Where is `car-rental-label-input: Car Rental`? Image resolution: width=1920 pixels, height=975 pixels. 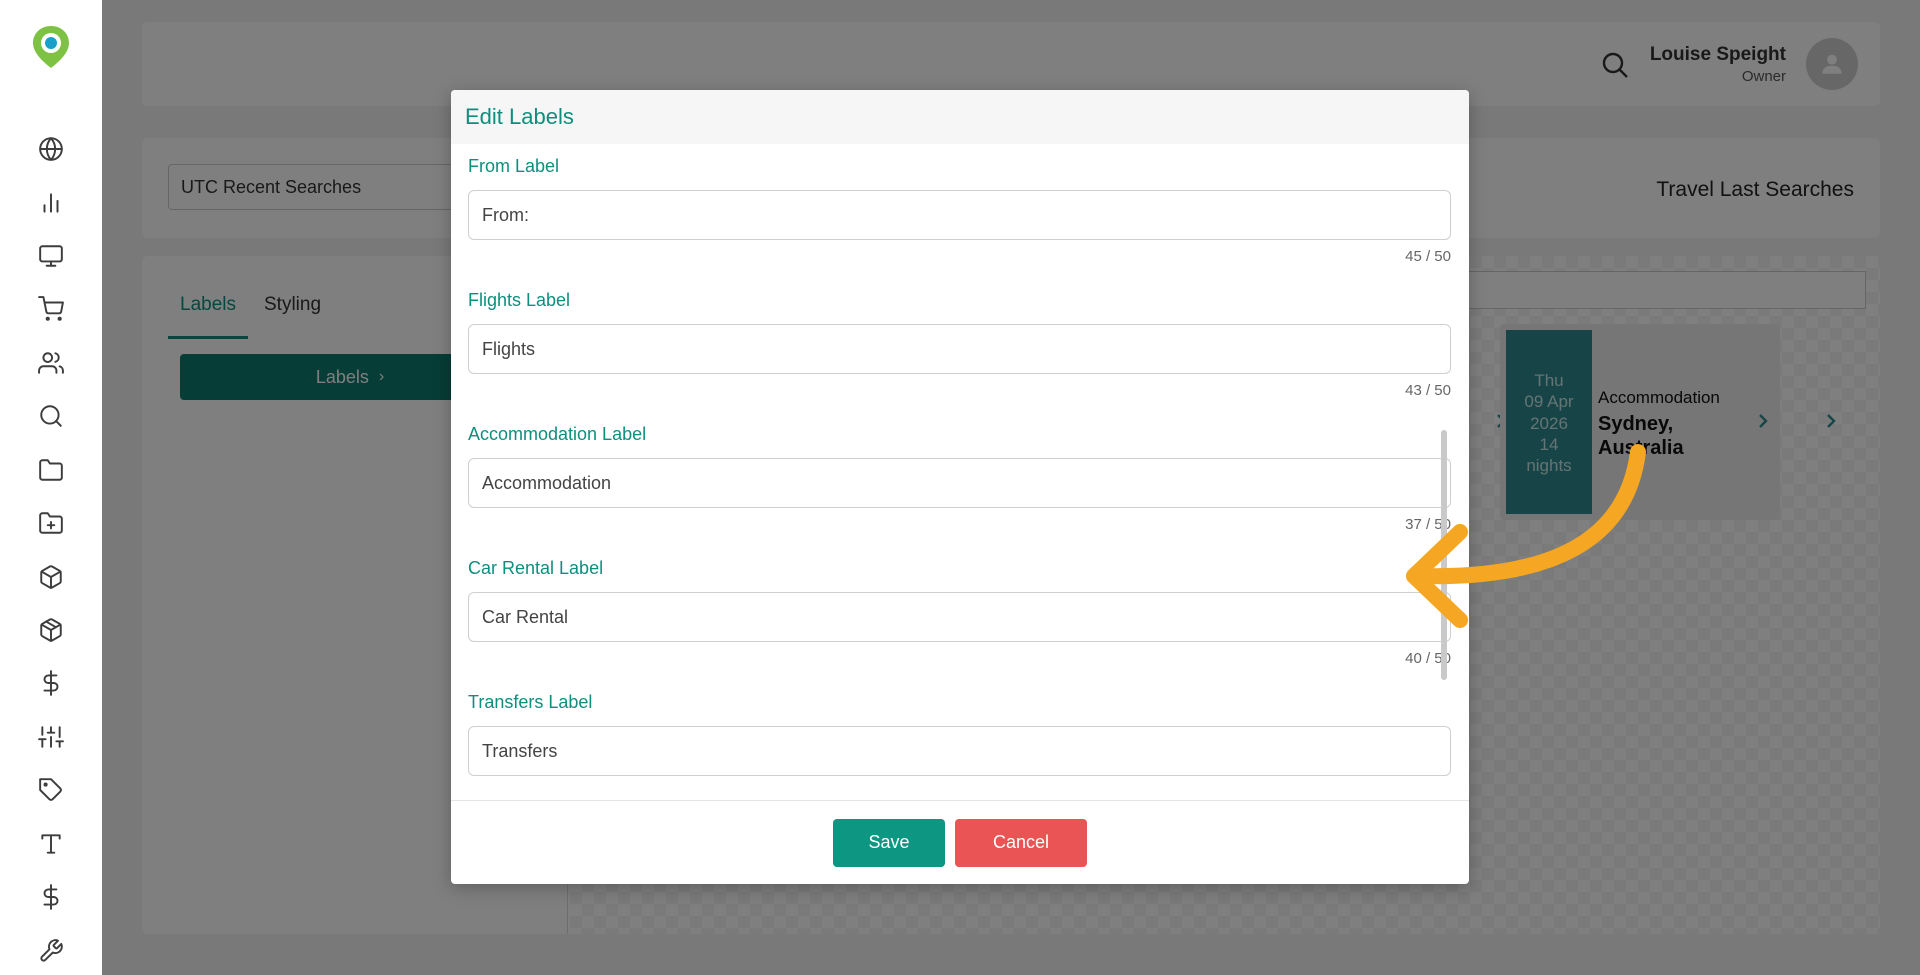
car-rental-label-input: Car Rental is located at coordinates (959, 617).